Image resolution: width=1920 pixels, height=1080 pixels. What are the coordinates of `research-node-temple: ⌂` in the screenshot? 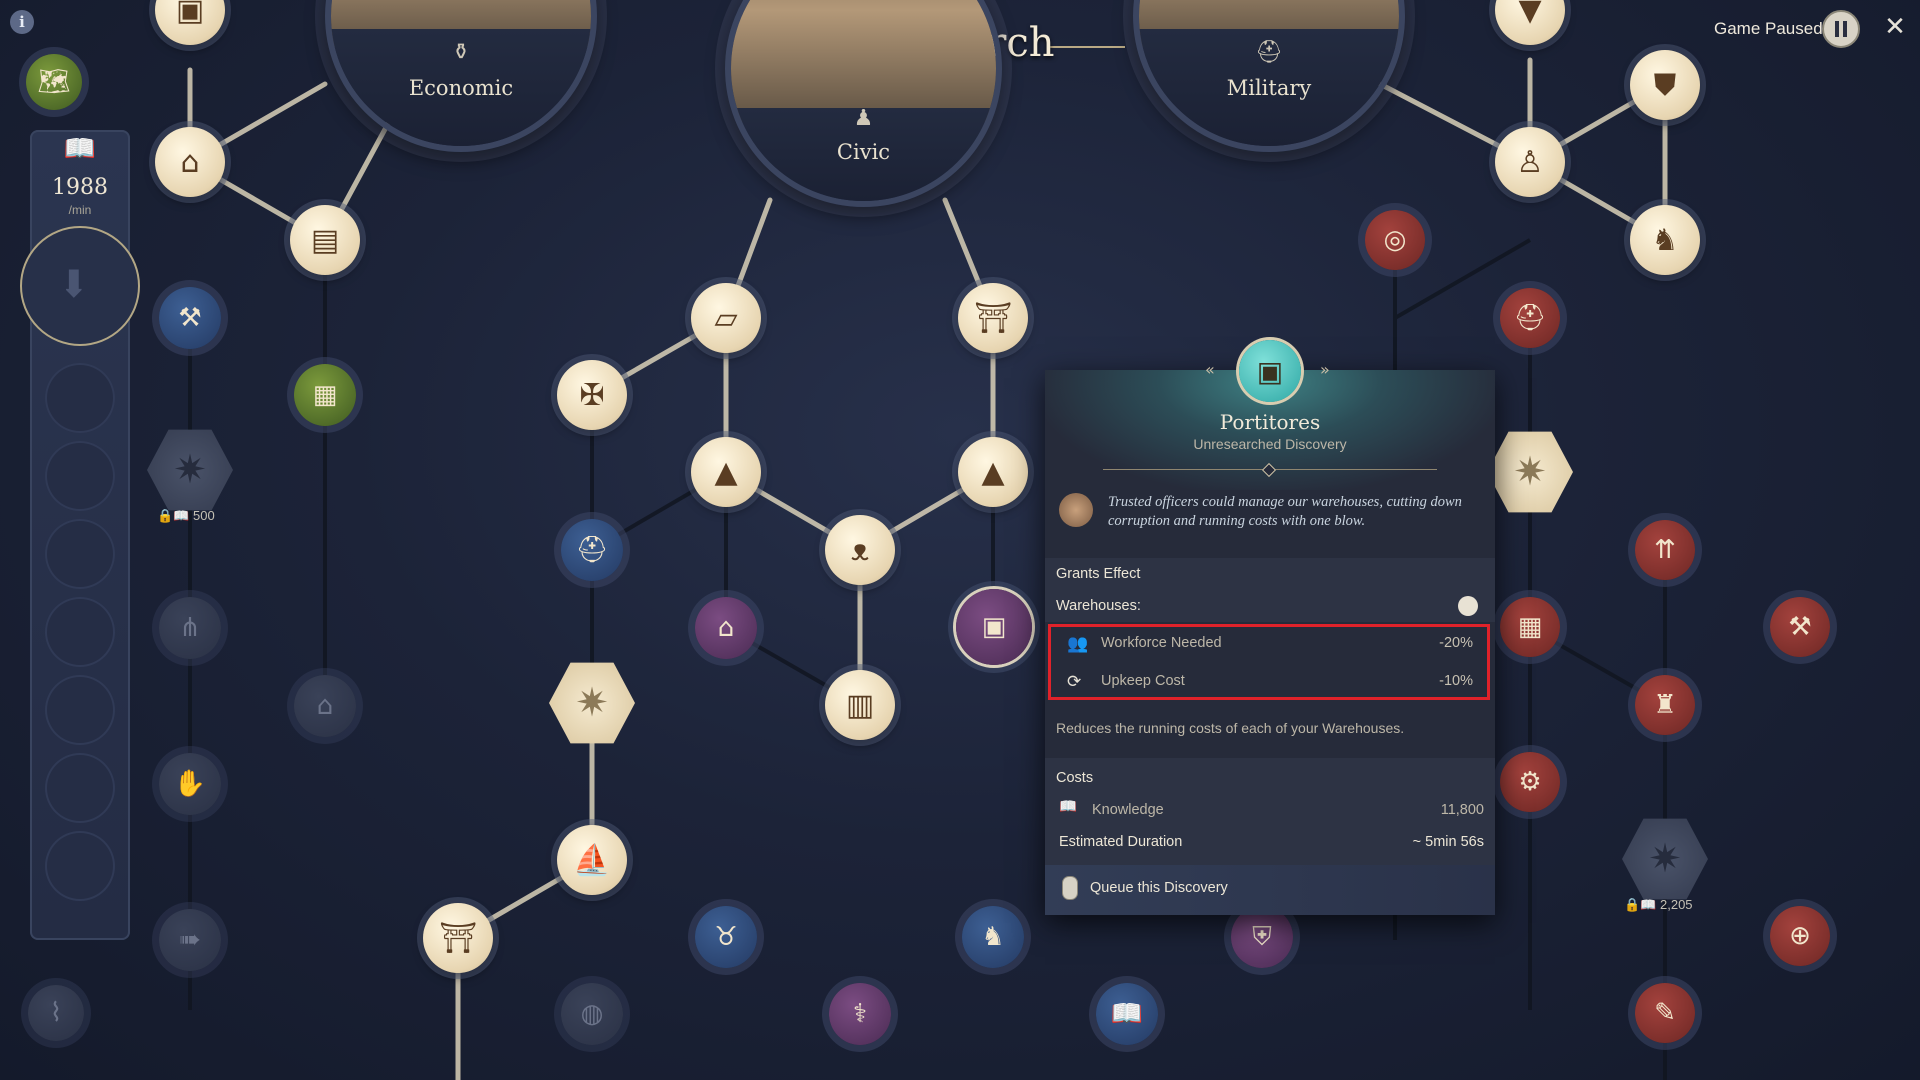 It's located at (726, 628).